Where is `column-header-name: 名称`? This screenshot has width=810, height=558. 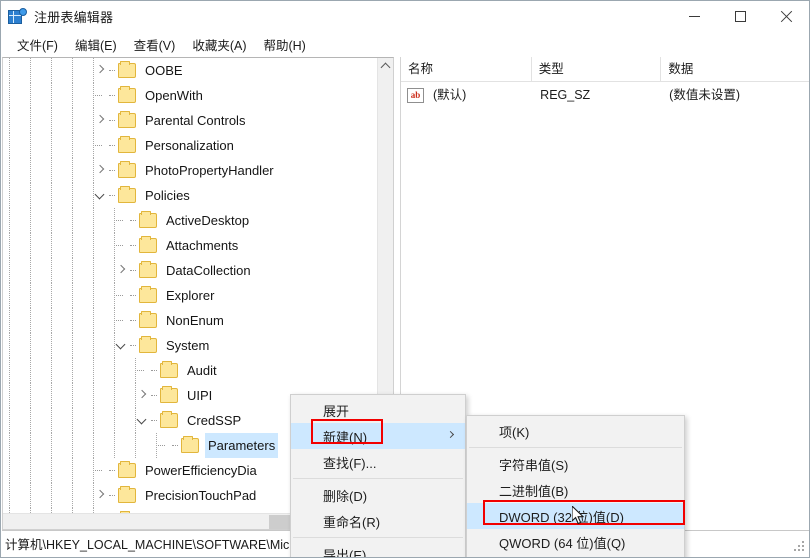
column-header-name: 名称 is located at coordinates (466, 69).